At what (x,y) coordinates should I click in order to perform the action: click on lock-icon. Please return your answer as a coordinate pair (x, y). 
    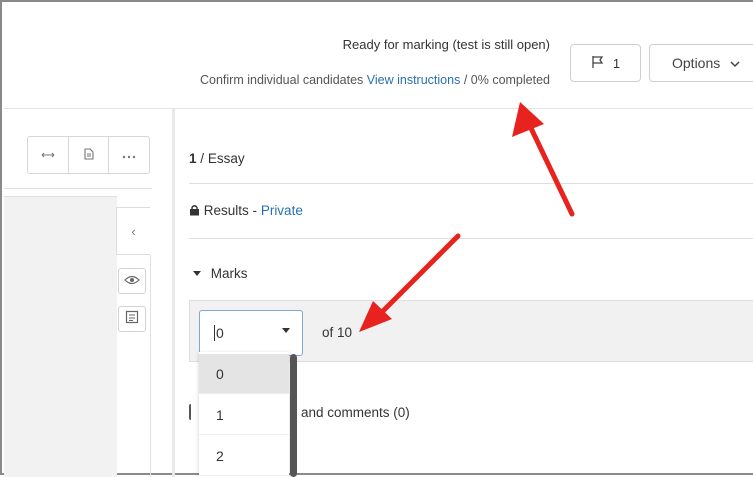
    Looking at the image, I should click on (196, 210).